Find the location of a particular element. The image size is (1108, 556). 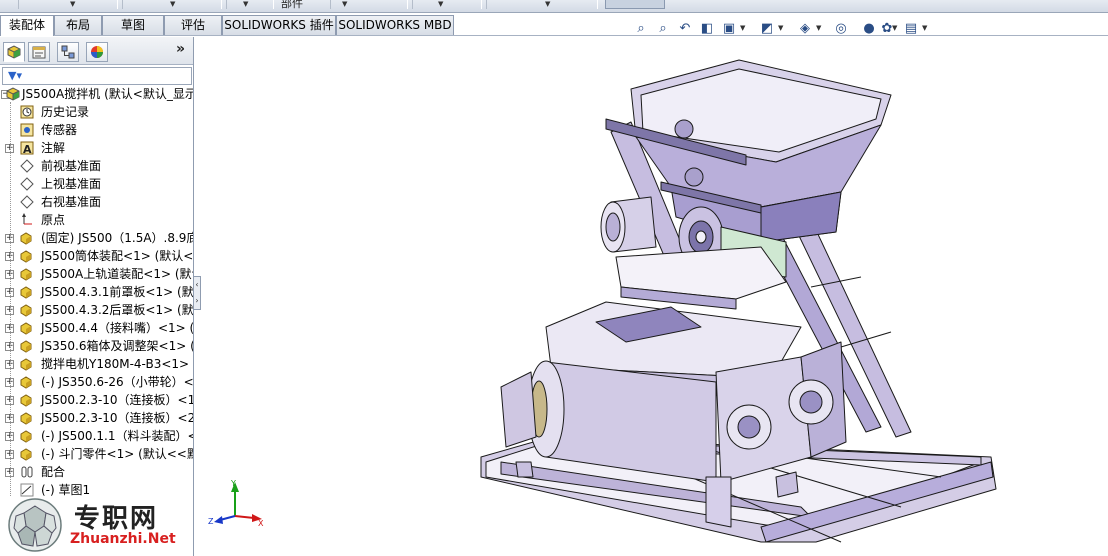

triad-x-label: X is located at coordinates (261, 523).